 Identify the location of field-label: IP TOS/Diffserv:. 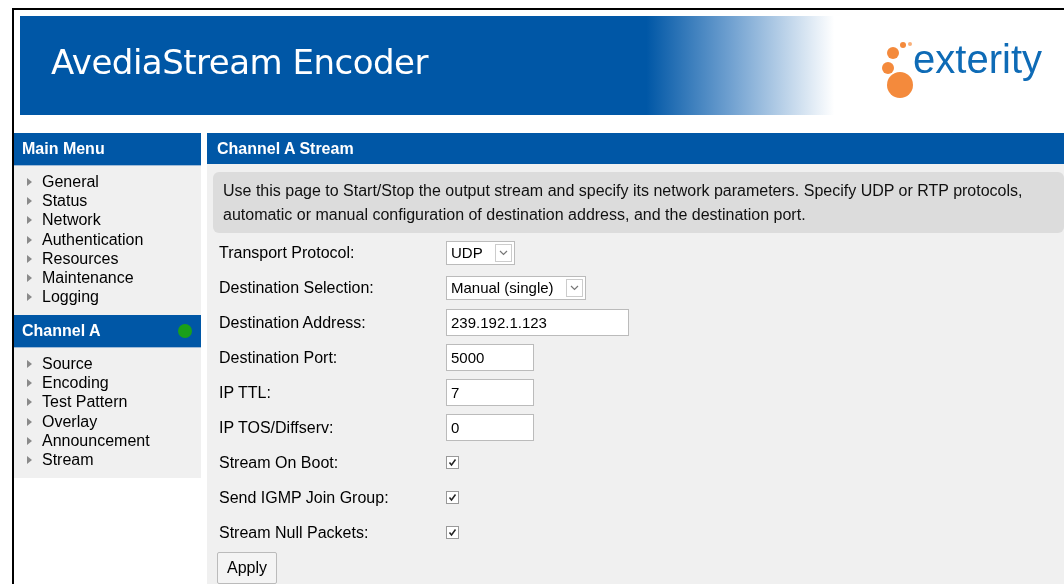
(277, 427).